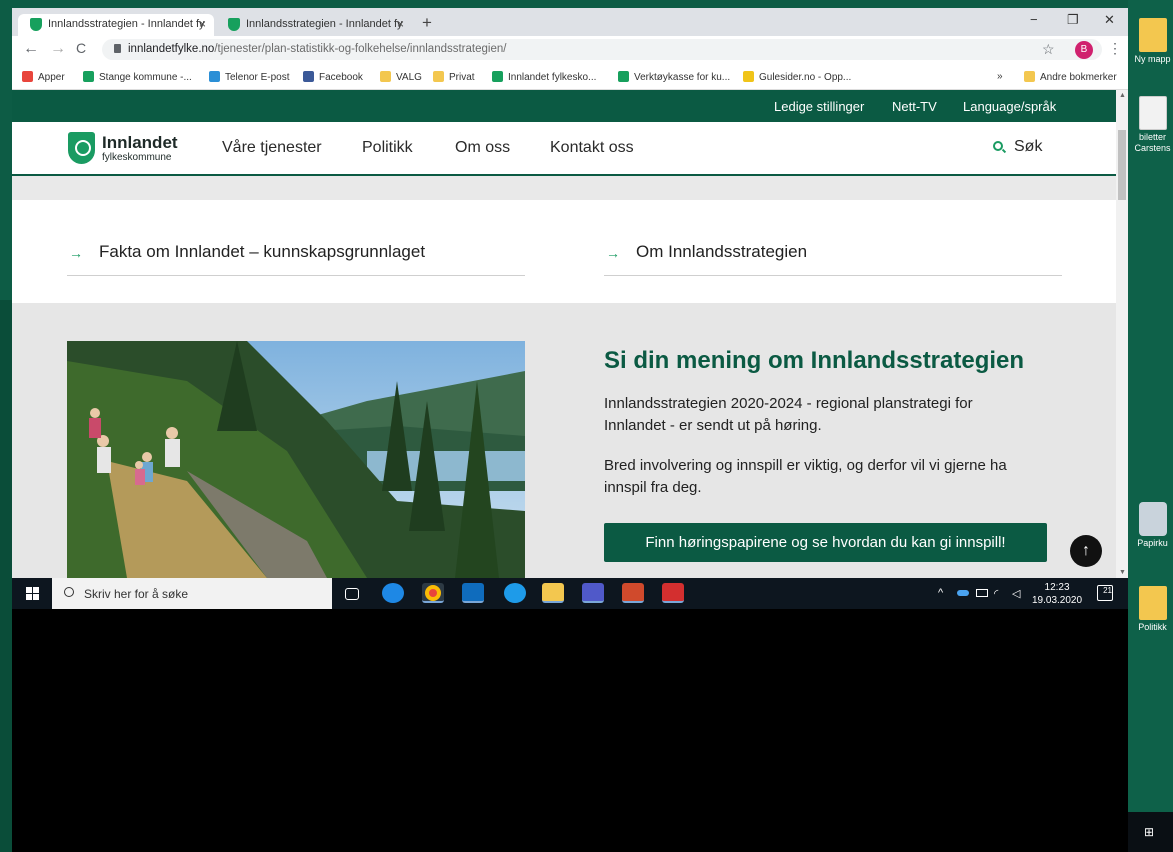 The image size is (1173, 852). Describe the element at coordinates (1073, 20) in the screenshot. I see `restore-button: ❐` at that location.